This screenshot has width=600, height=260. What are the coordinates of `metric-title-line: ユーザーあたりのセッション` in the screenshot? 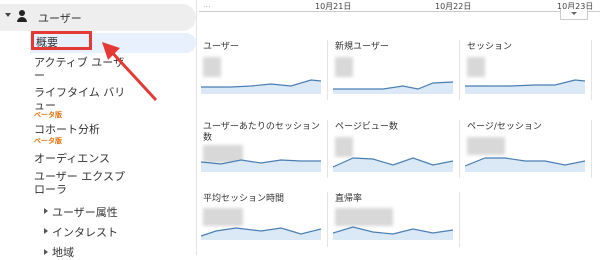 It's located at (261, 127).